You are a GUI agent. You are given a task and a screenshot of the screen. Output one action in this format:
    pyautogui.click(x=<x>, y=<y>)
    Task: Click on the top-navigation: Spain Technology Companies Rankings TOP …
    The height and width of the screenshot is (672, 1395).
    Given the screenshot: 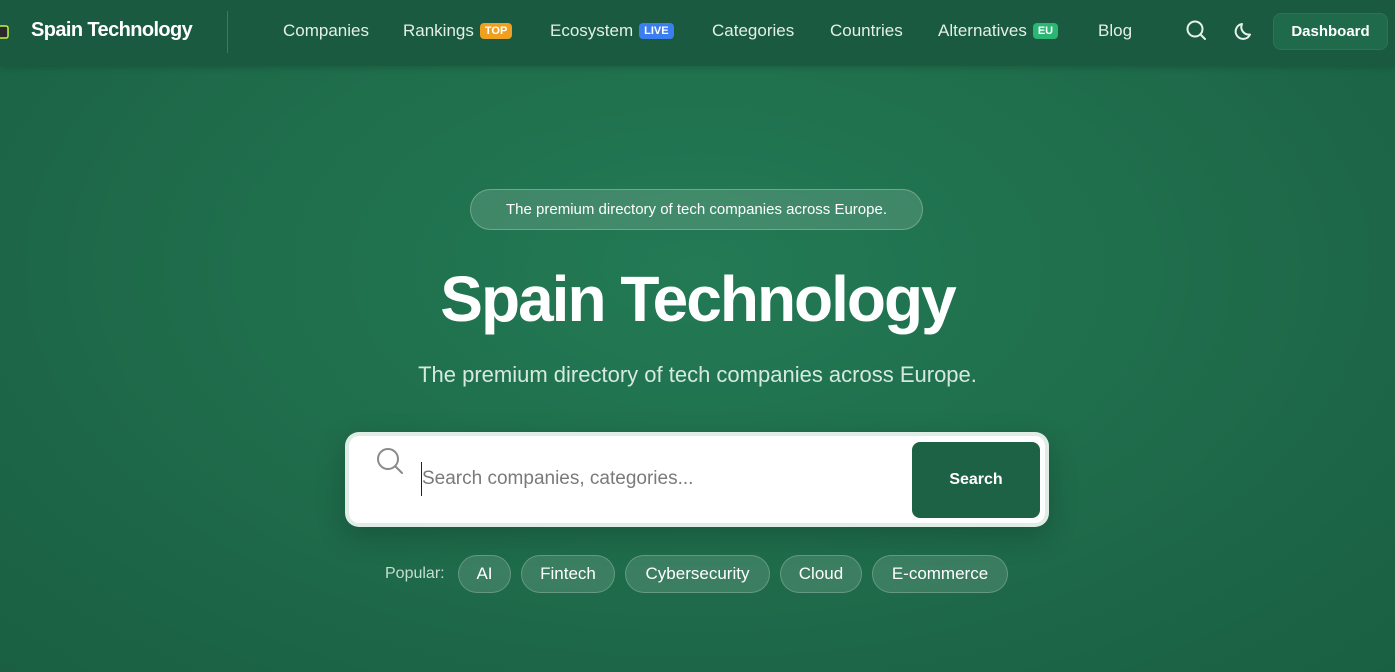 What is the action you would take?
    pyautogui.click(x=697, y=33)
    